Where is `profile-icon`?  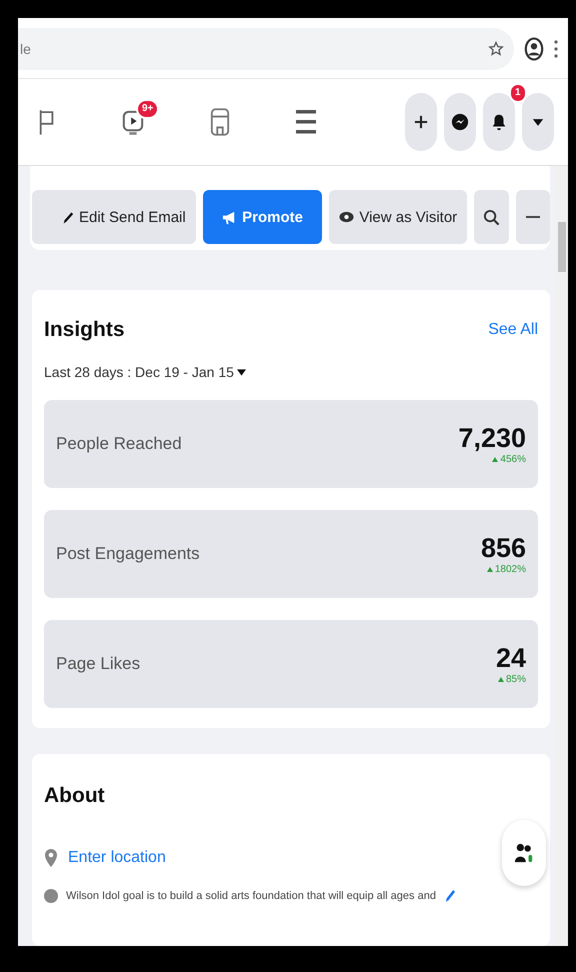 profile-icon is located at coordinates (534, 49).